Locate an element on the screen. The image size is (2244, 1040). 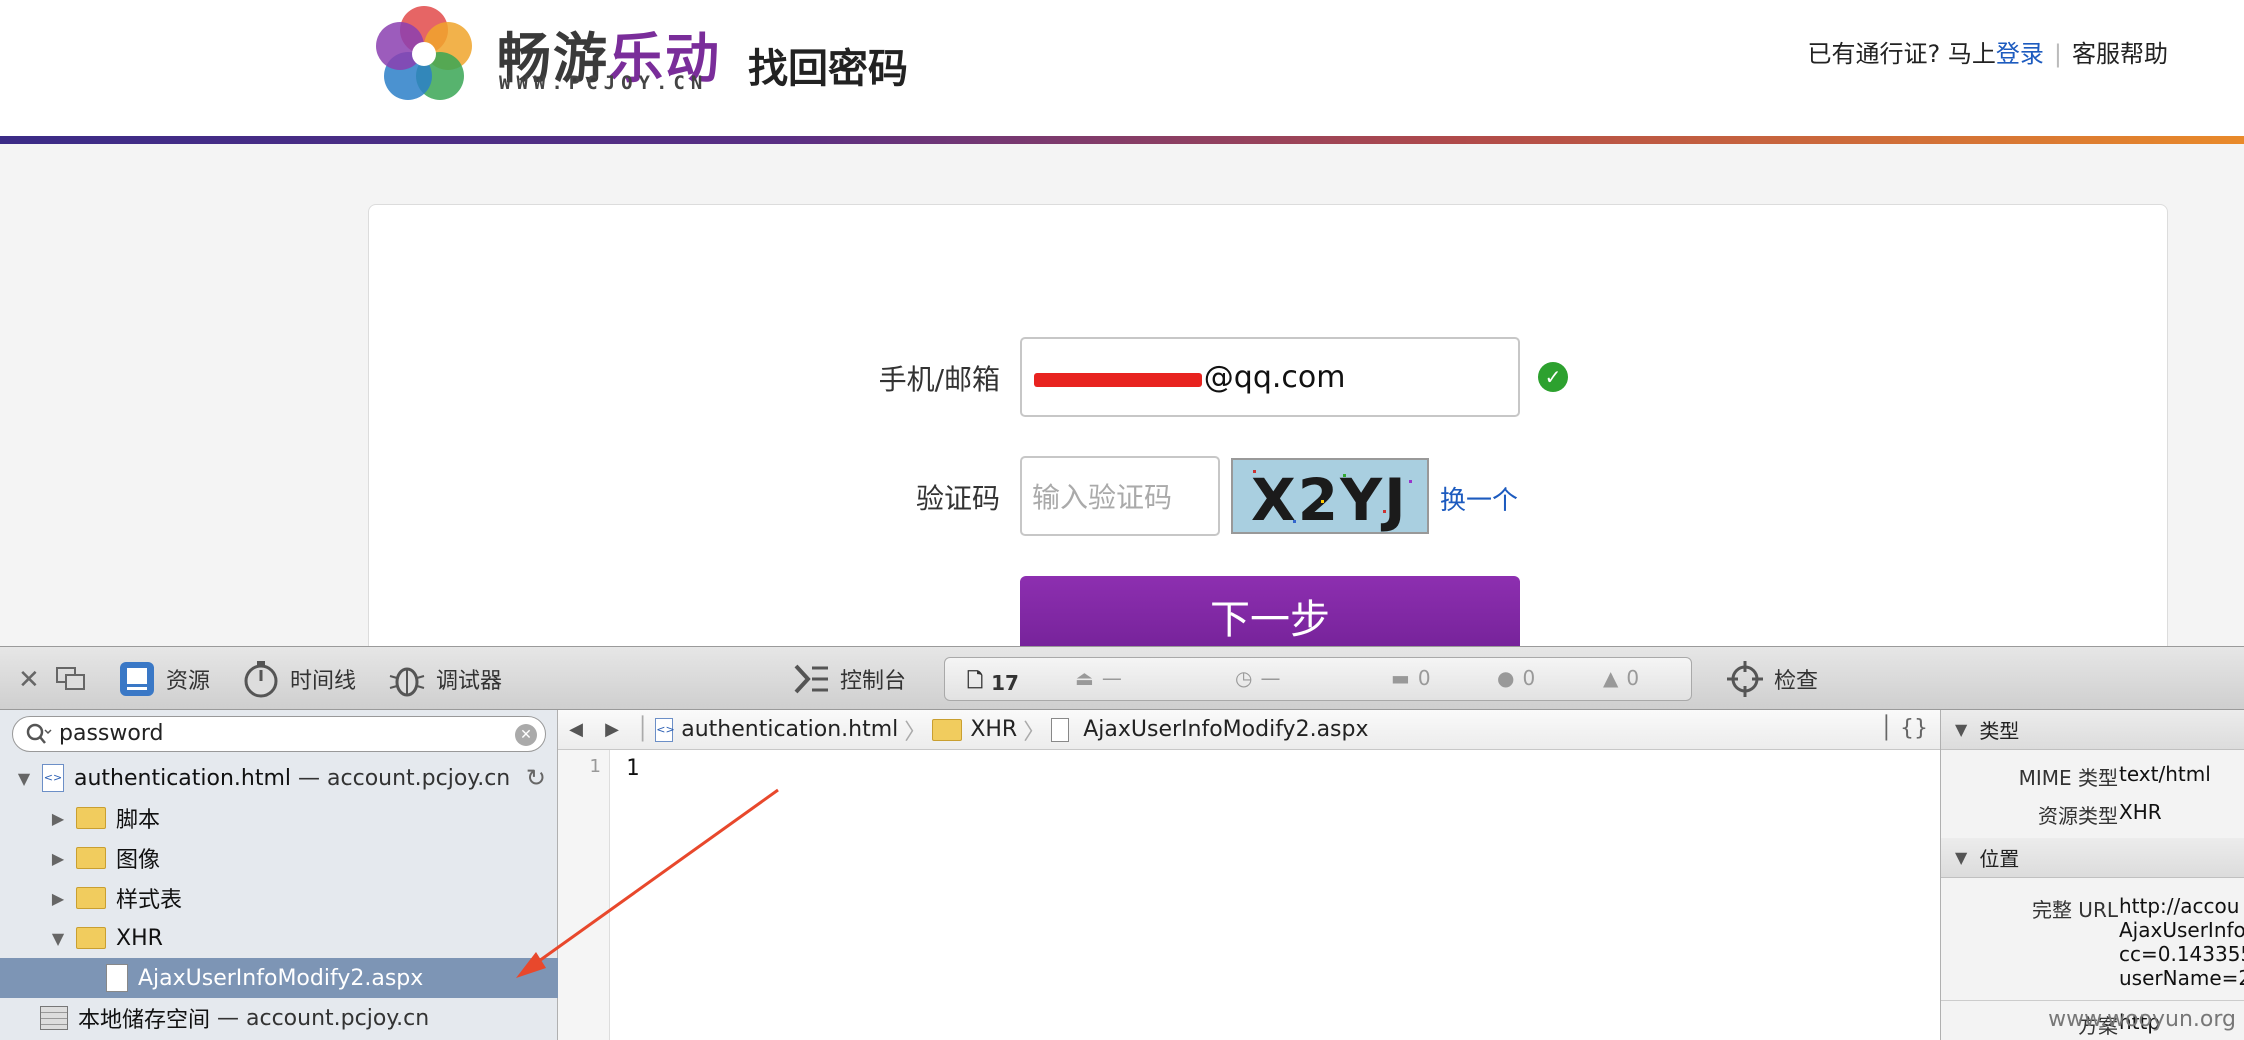
refresh-captcha-link: 换一个 is located at coordinates (1479, 498).